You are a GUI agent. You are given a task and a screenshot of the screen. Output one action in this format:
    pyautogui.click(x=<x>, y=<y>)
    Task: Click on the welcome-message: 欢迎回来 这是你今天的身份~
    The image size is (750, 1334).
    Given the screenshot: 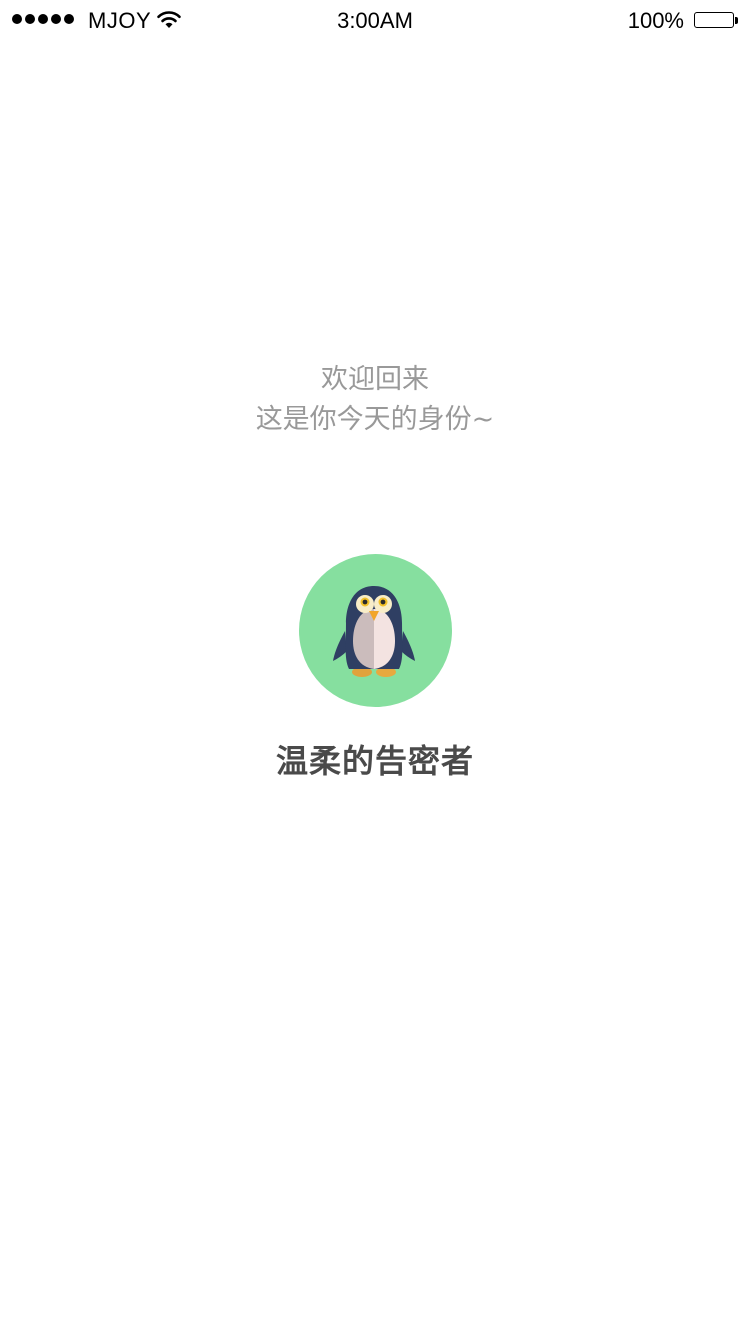 What is the action you would take?
    pyautogui.click(x=375, y=400)
    